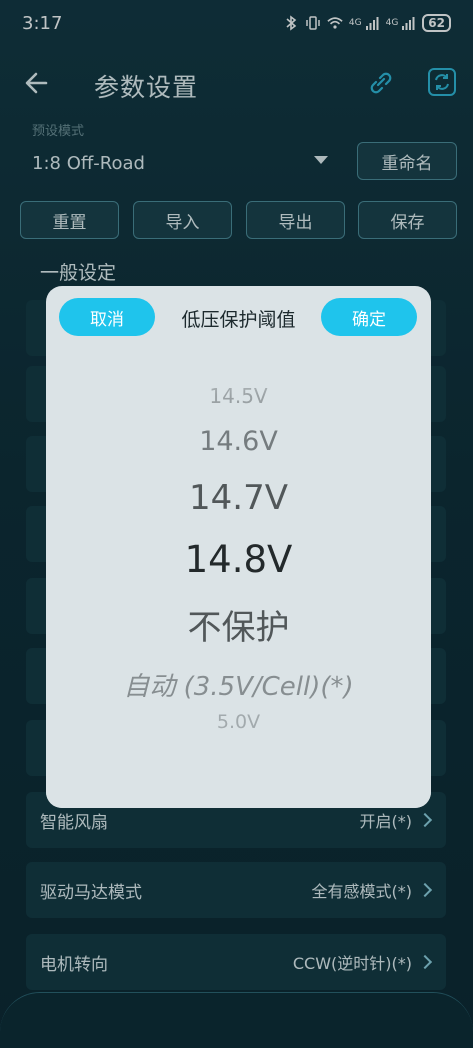  What do you see at coordinates (369, 317) in the screenshot?
I see `confirm-button: 确定` at bounding box center [369, 317].